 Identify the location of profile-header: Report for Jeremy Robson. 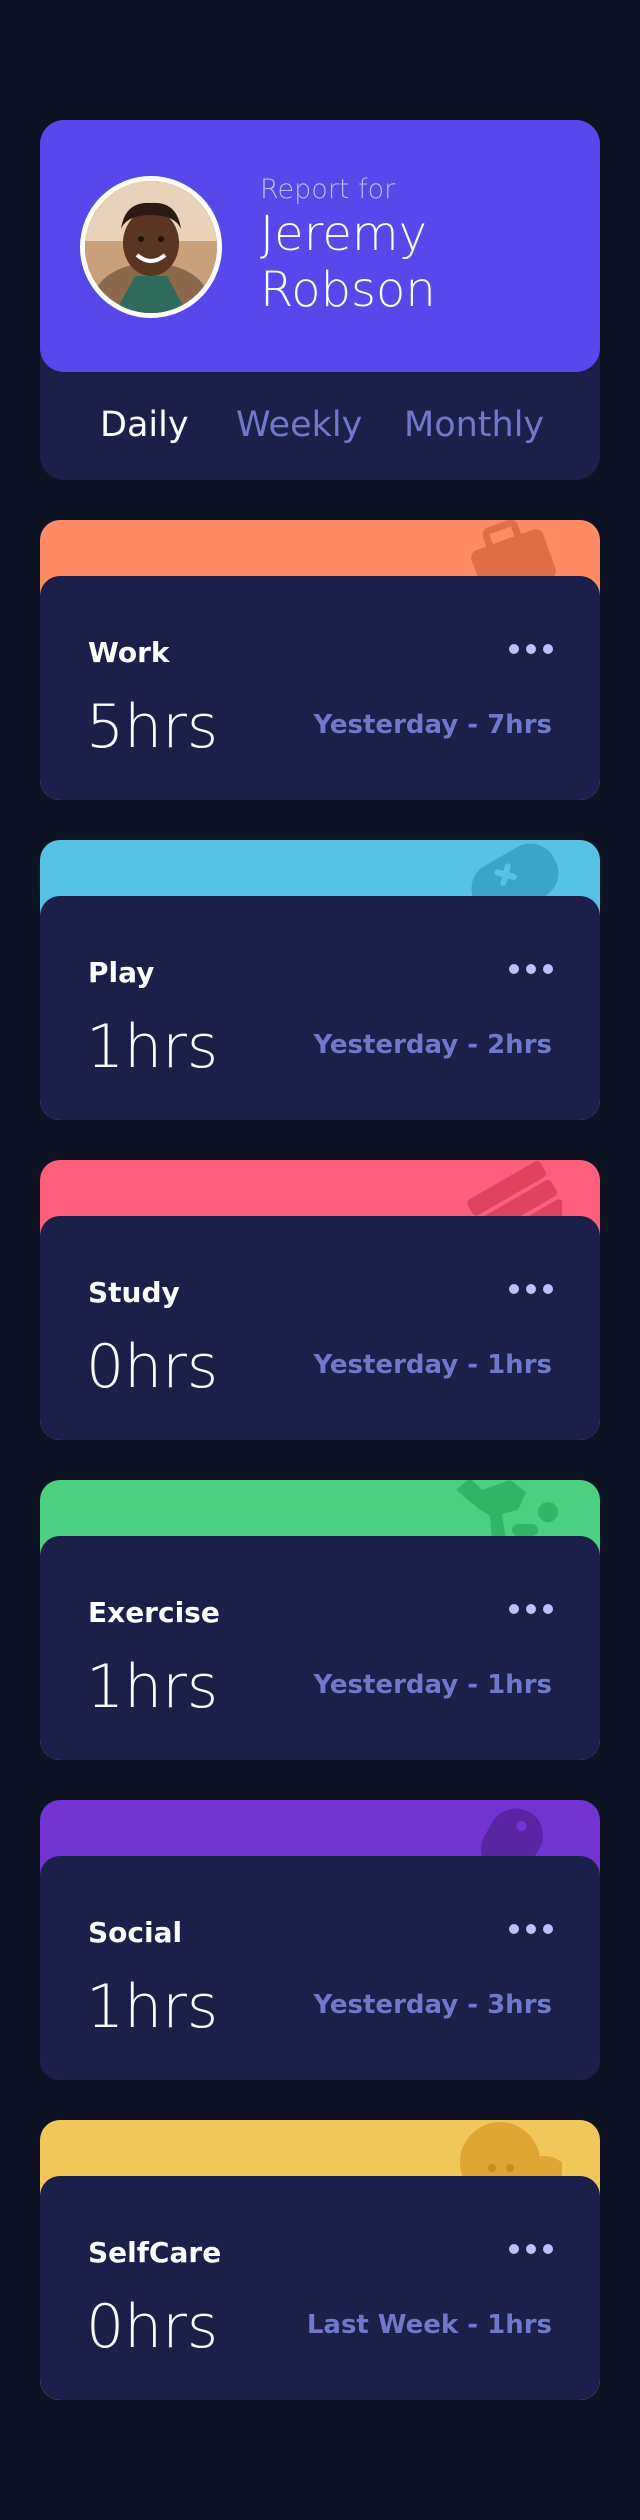
(320, 246).